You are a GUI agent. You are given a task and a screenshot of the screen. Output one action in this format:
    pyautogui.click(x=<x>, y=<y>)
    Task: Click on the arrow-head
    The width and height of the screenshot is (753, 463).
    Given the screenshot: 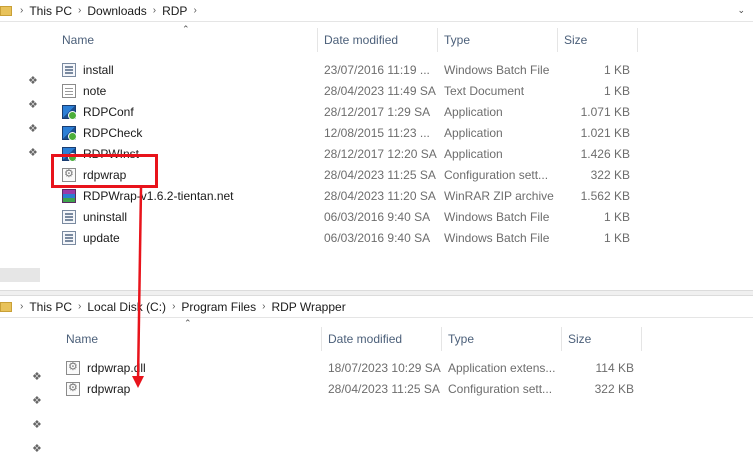 What is the action you would take?
    pyautogui.click(x=138, y=382)
    